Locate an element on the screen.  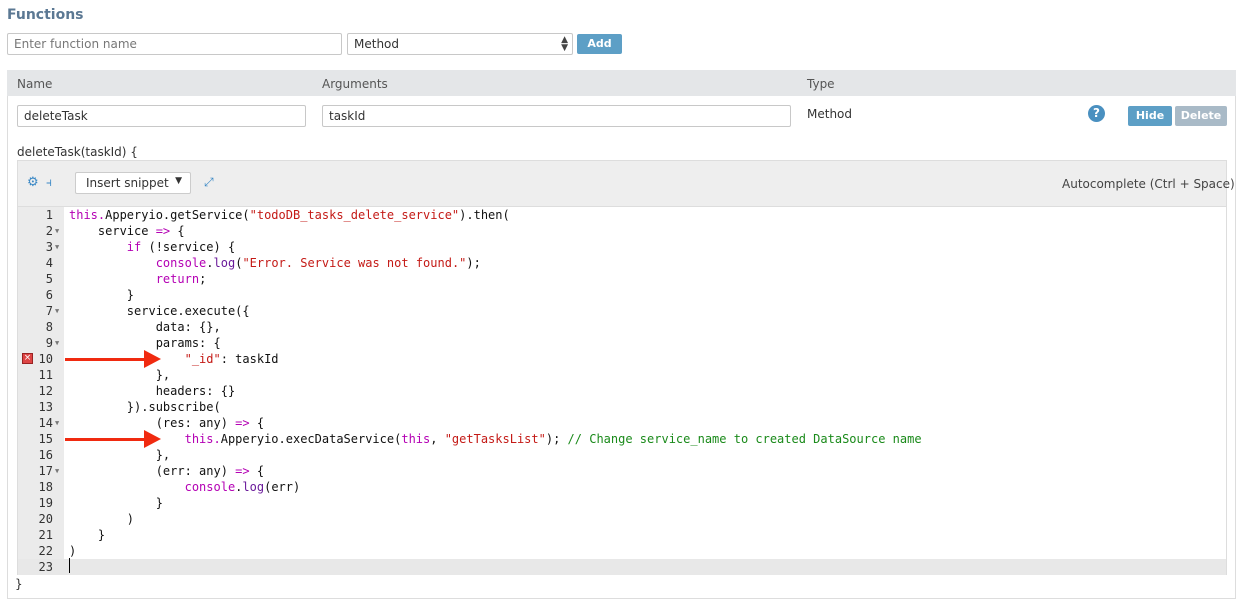
code-token: data: {}, is located at coordinates (145, 327).